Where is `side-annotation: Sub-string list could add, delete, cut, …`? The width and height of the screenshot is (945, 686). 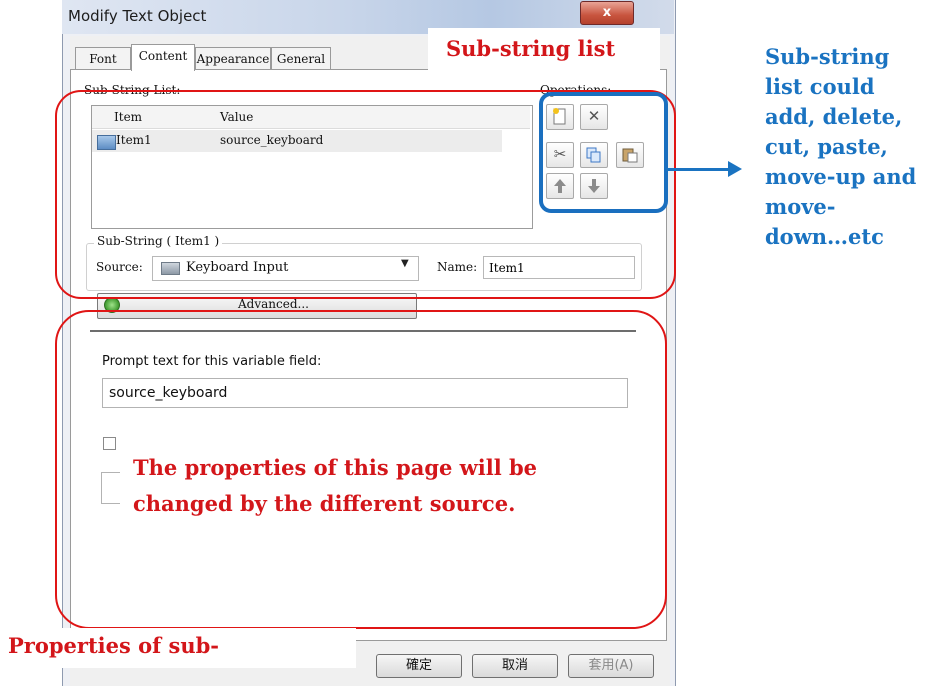
side-annotation: Sub-string list could add, delete, cut, … is located at coordinates (840, 147).